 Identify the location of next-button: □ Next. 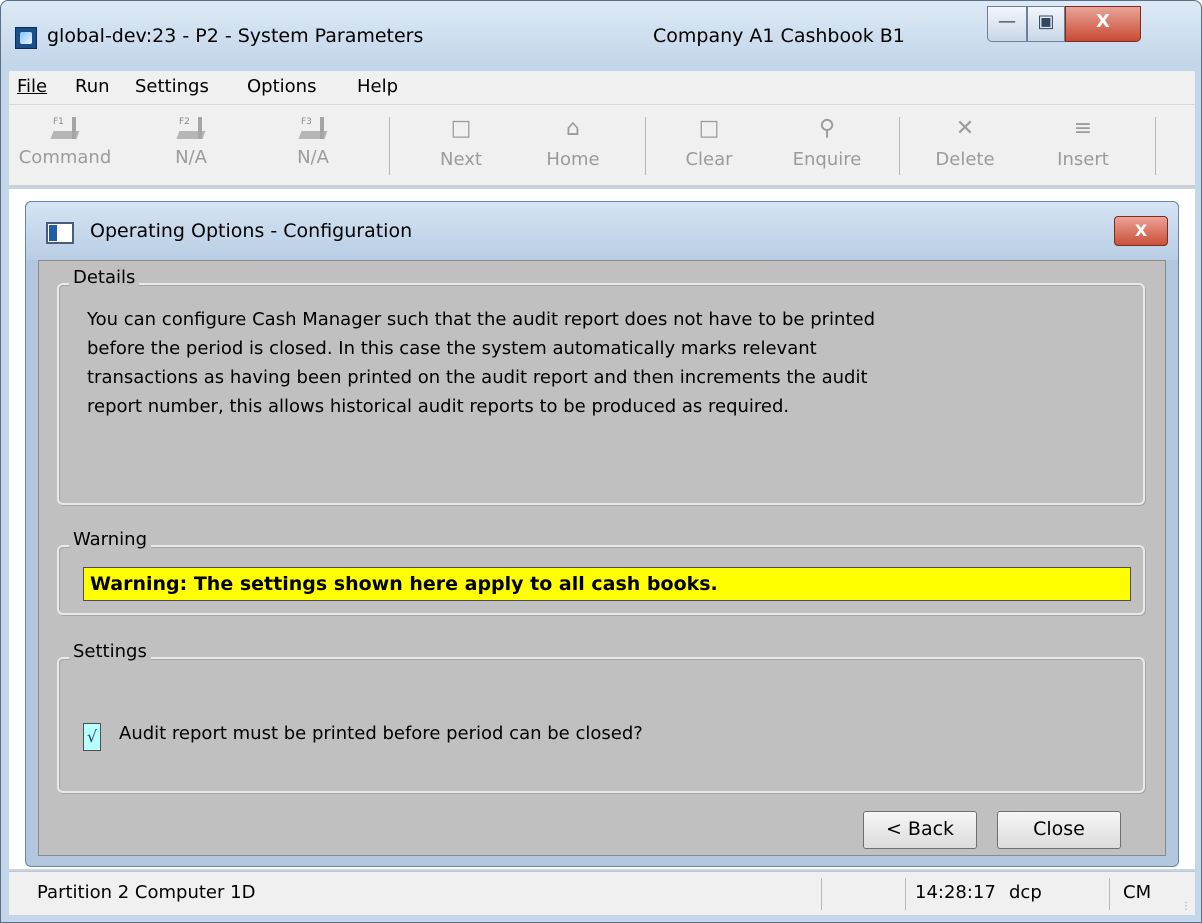
(461, 146).